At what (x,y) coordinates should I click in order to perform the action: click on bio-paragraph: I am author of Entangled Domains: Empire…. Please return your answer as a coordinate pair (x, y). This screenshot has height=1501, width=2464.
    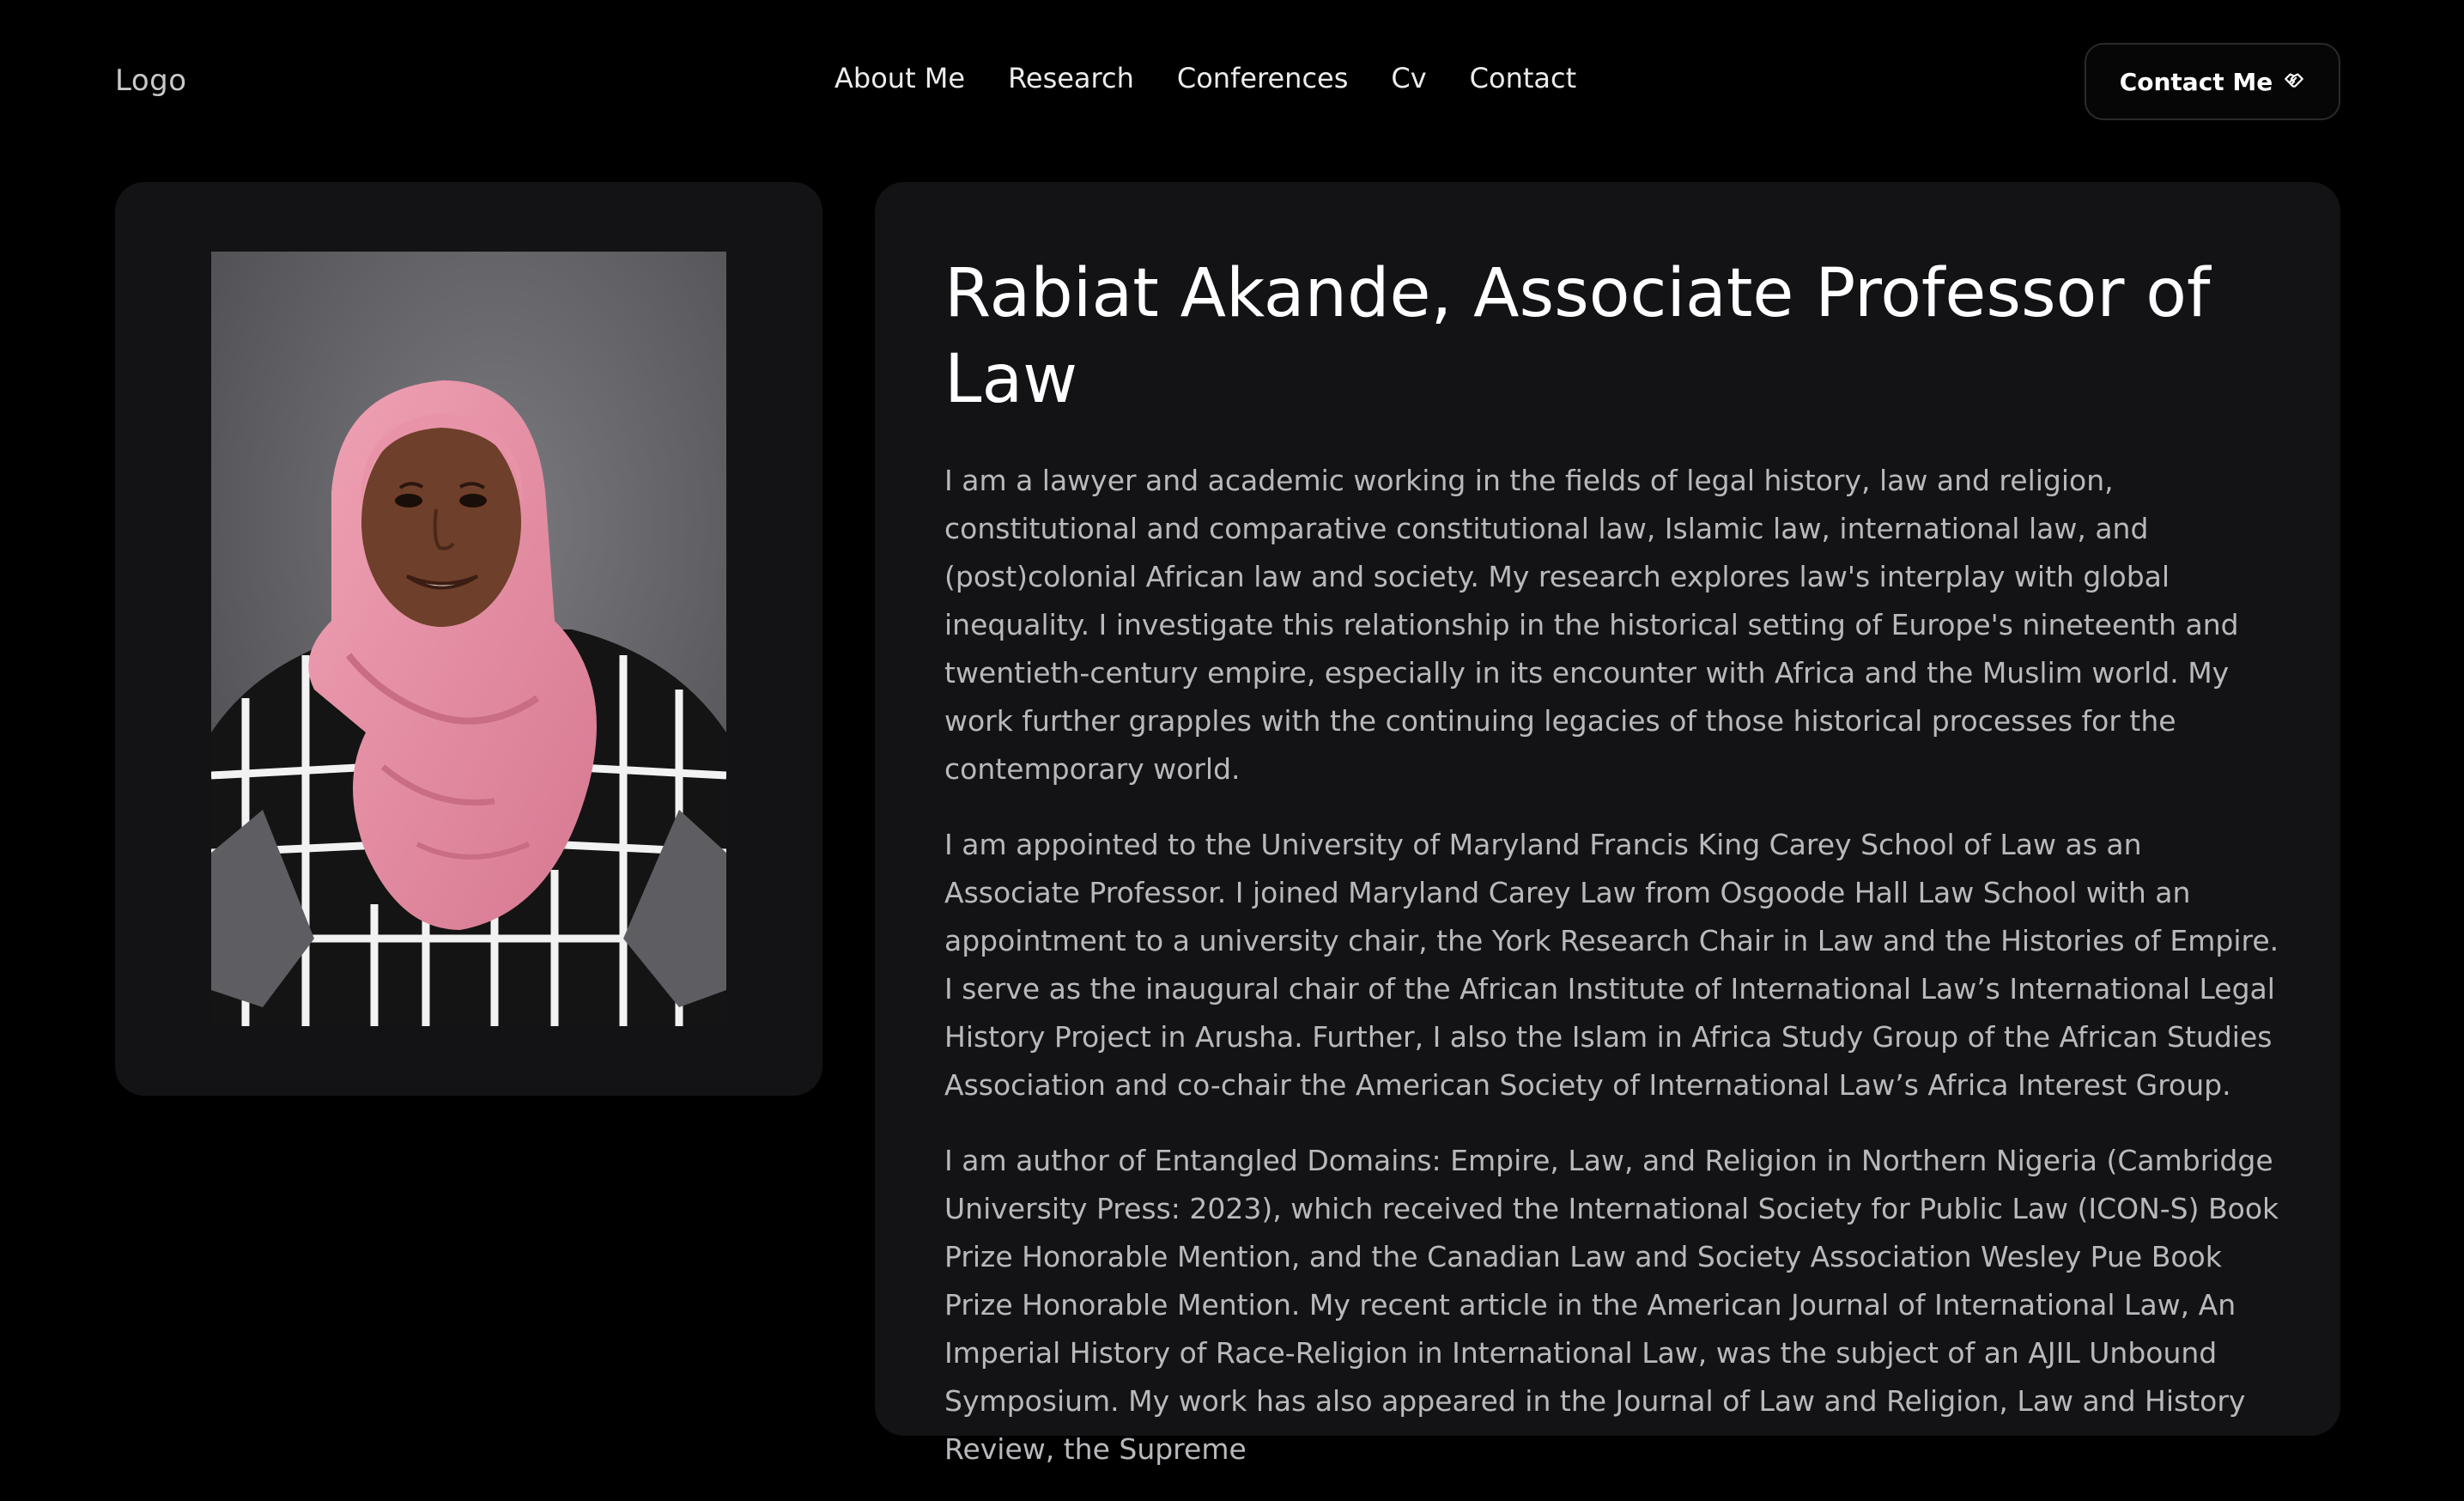
    Looking at the image, I should click on (1611, 1305).